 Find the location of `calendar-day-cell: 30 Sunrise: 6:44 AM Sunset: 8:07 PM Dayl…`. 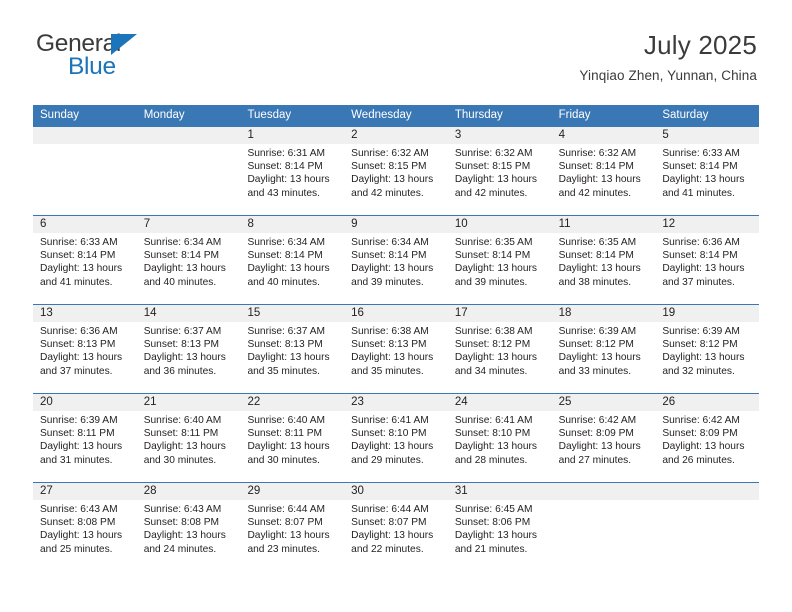

calendar-day-cell: 30 Sunrise: 6:44 AM Sunset: 8:07 PM Dayl… is located at coordinates (396, 527).